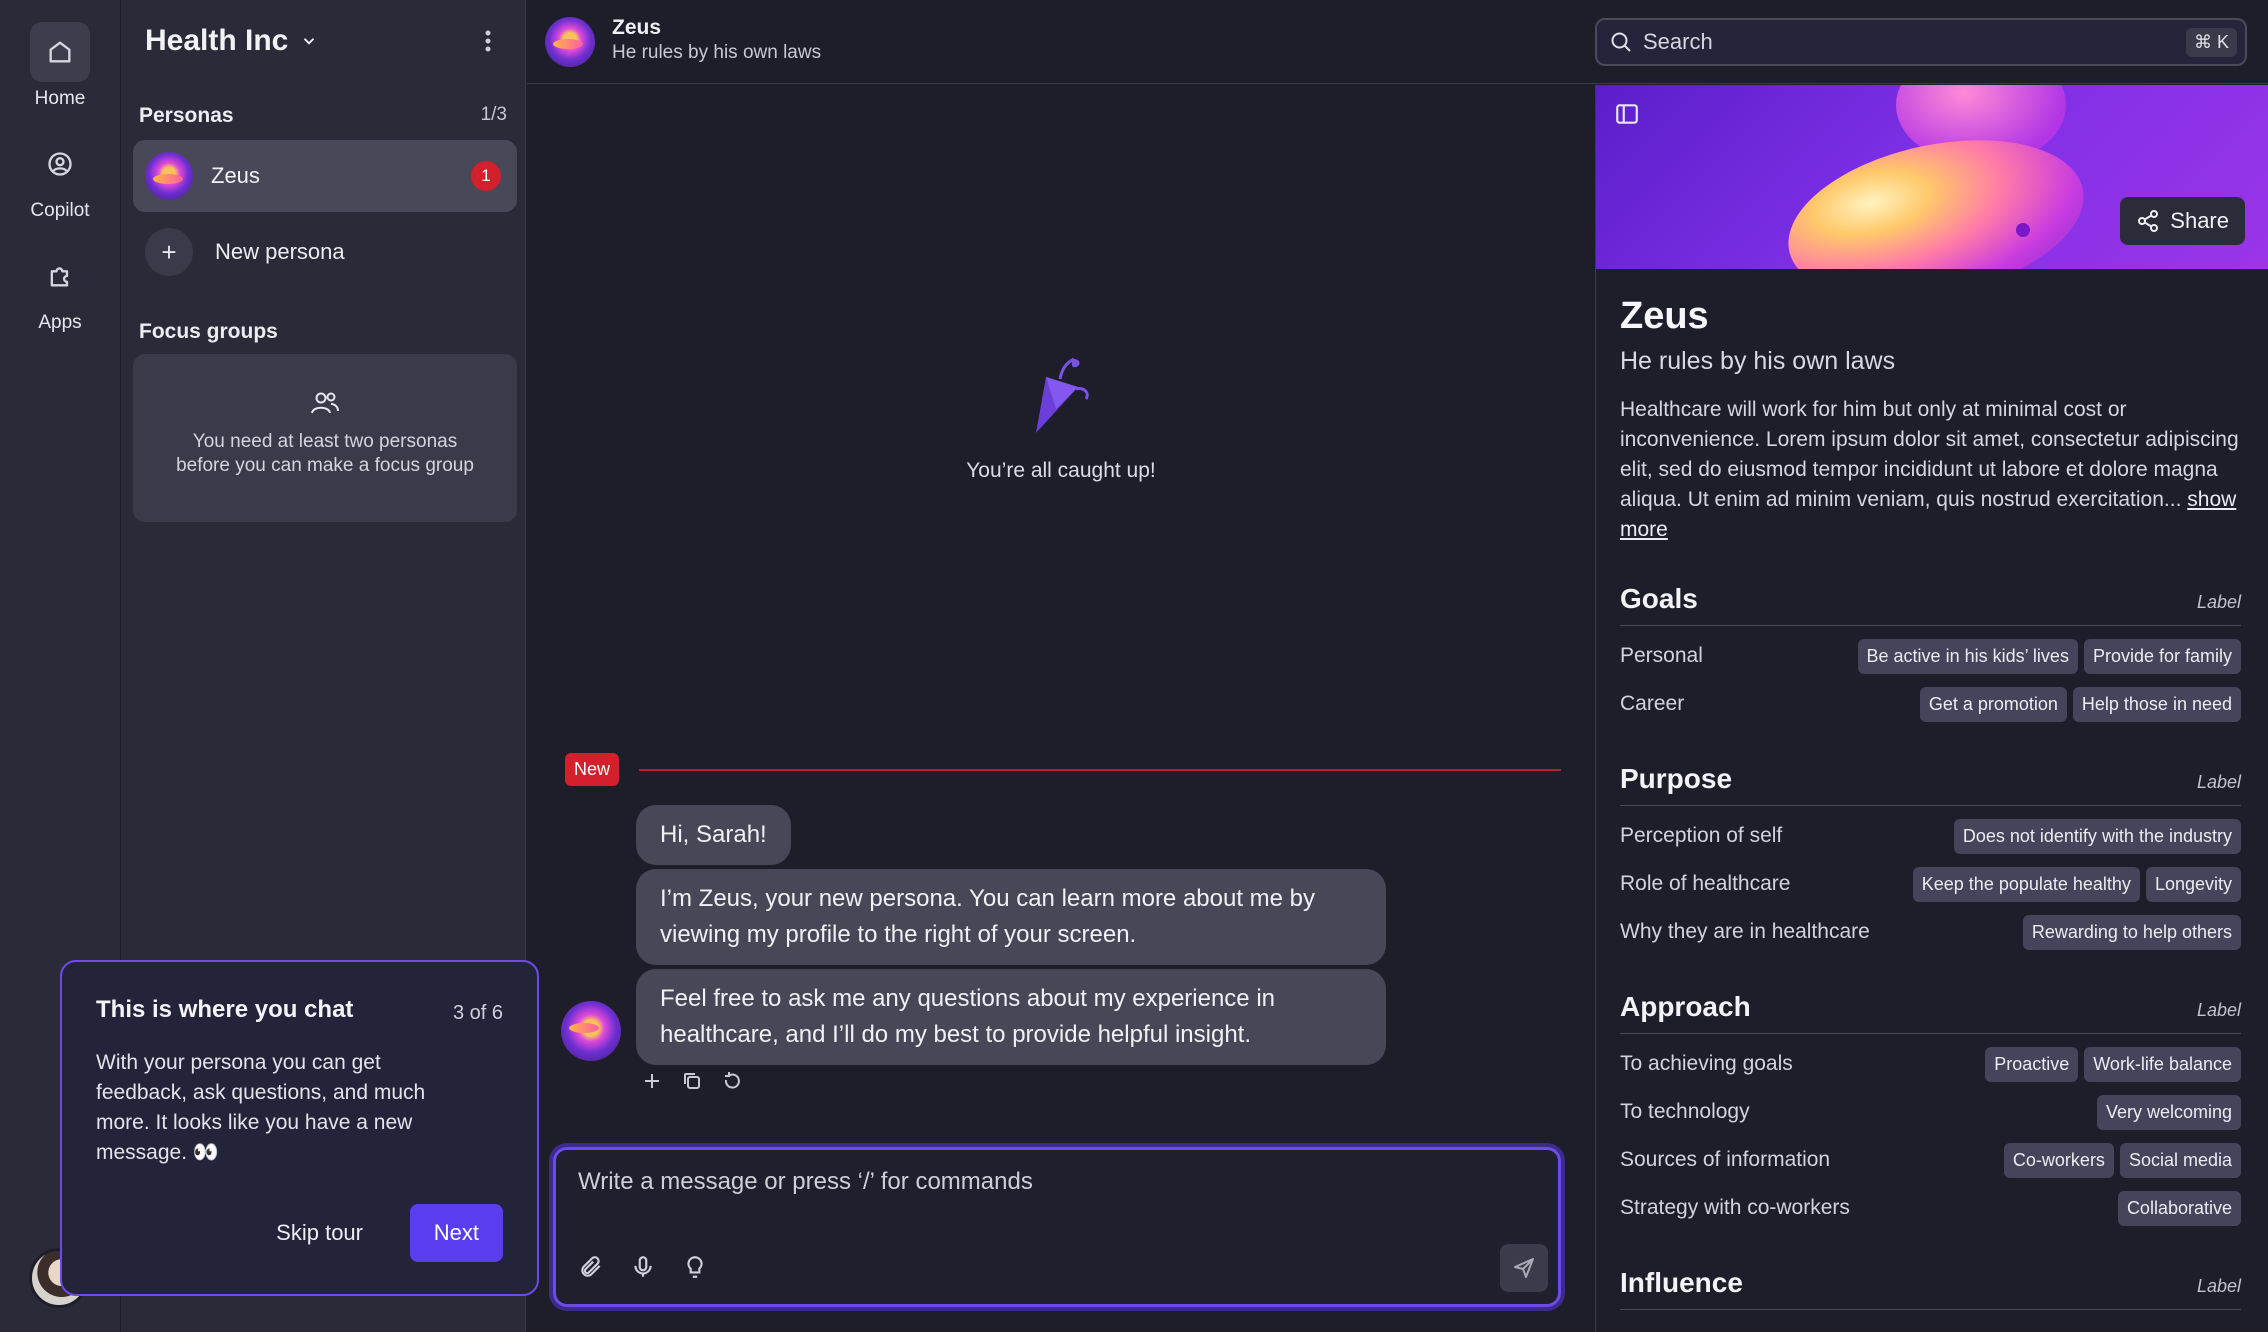 The height and width of the screenshot is (1332, 2268). Describe the element at coordinates (652, 1081) in the screenshot. I see `add-icon` at that location.